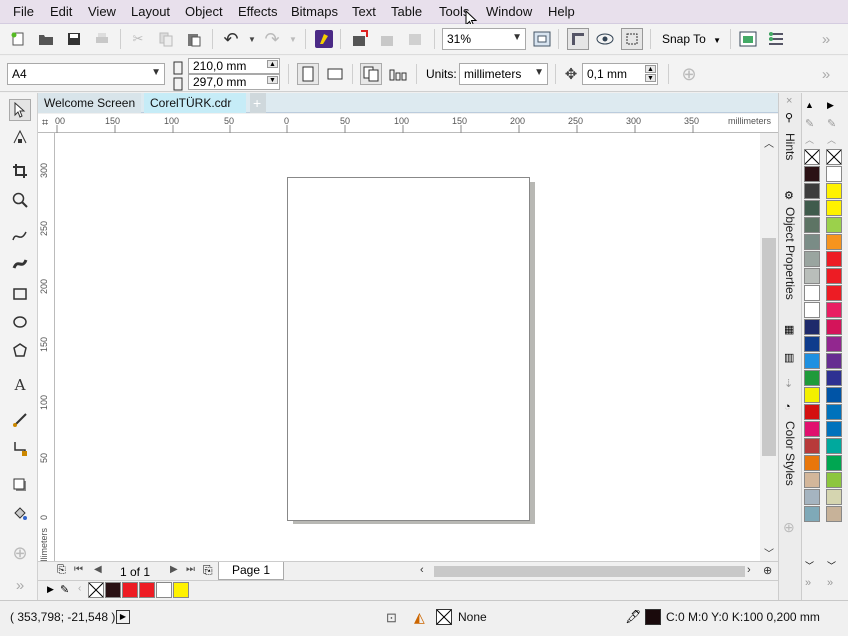 Image resolution: width=848 pixels, height=636 pixels. I want to click on menu-layout: Layout, so click(150, 11).